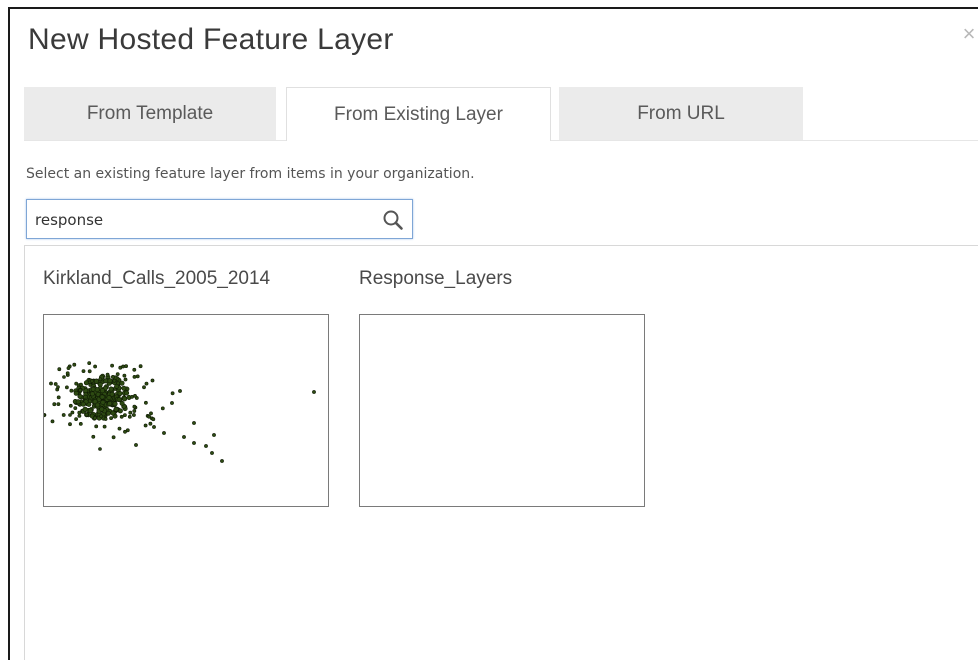 Image resolution: width=978 pixels, height=660 pixels. I want to click on search-box, so click(219, 219).